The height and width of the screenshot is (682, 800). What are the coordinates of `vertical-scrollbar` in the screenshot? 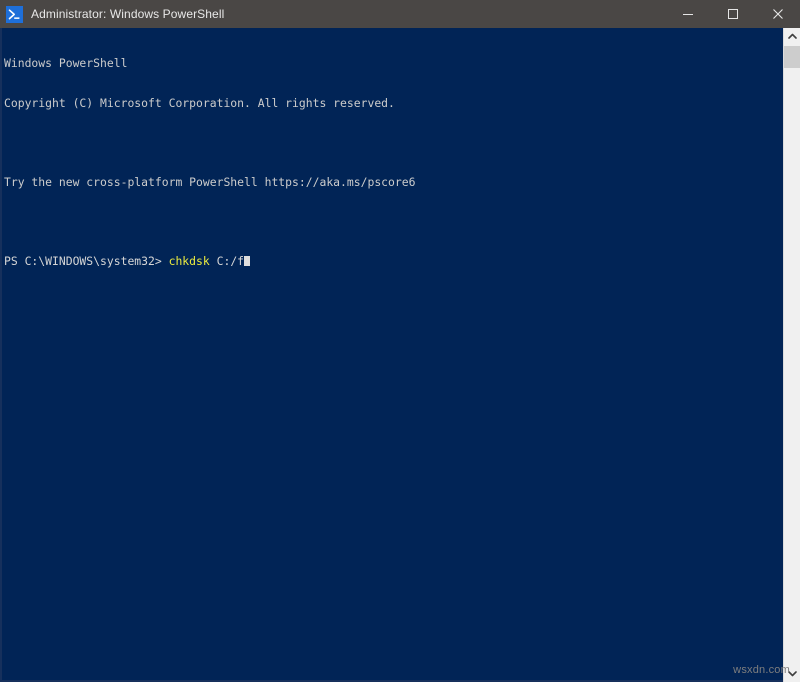 It's located at (791, 355).